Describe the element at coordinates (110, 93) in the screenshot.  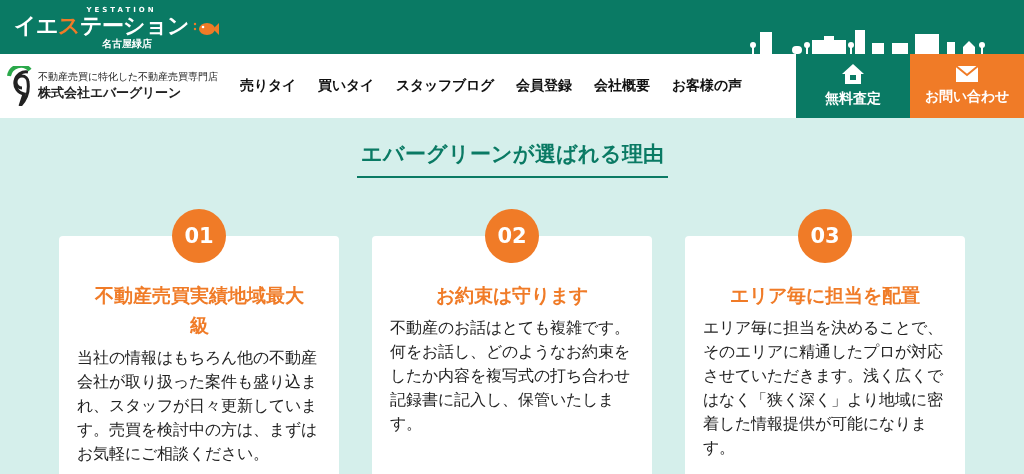
I see `company-name: 株式会社エバーグリーン` at that location.